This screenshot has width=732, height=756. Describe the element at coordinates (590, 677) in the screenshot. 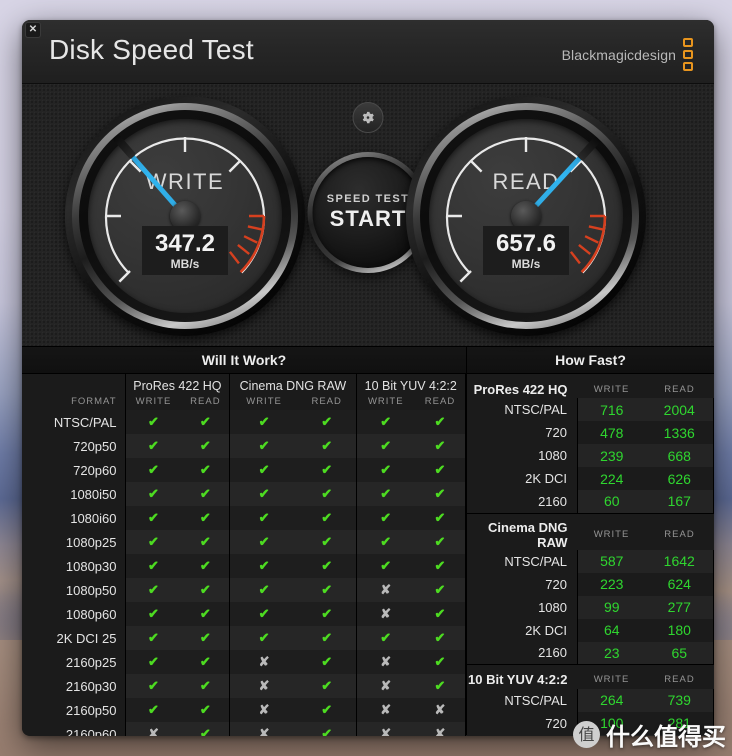

I see `codec-header-row: 10 Bit YUV 4:2:2 WRITE READ` at that location.